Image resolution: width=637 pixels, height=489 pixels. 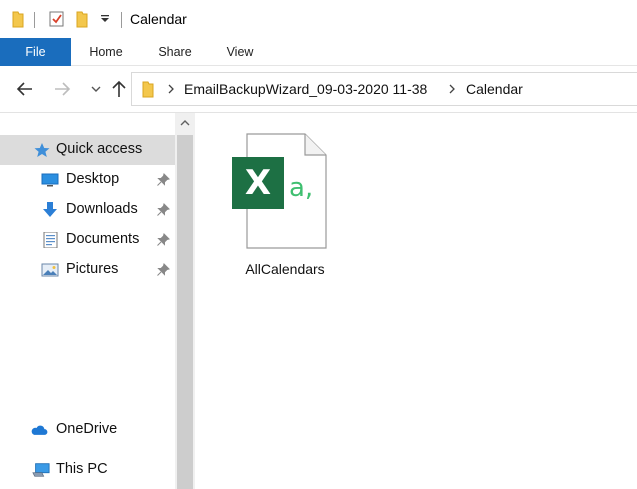 I want to click on file-item: X a, AllCalendars, so click(x=285, y=202).